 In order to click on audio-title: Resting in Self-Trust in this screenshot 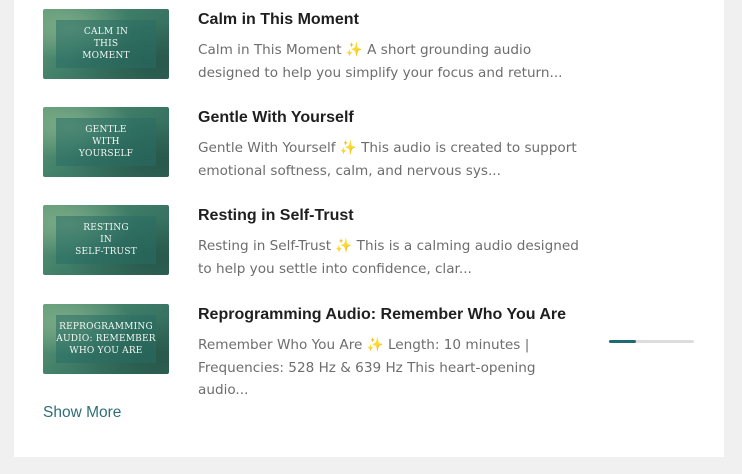, I will do `click(276, 216)`.